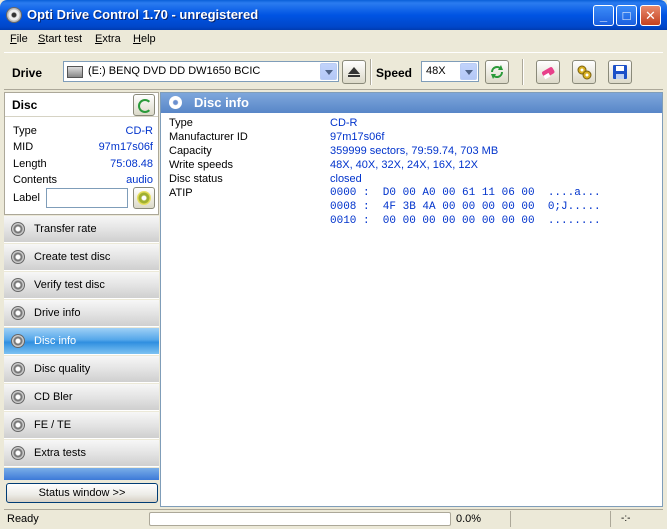  I want to click on status-cell-time: -:-, so click(636, 519).